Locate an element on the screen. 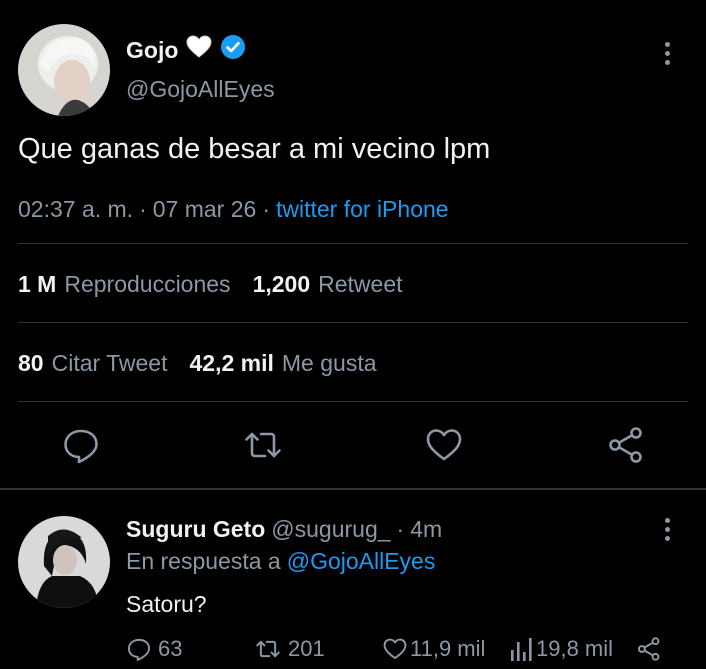 The width and height of the screenshot is (706, 669). verified-badge-icon is located at coordinates (233, 50).